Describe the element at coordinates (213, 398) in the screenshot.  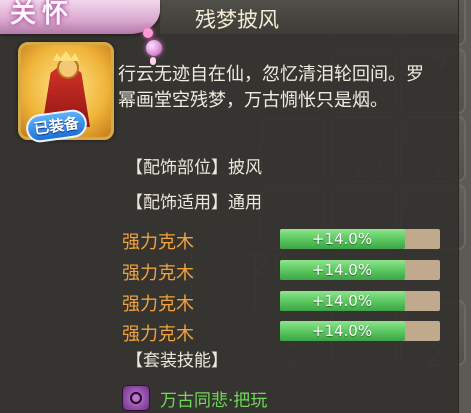
I see `set-skill-name: 万古同悲·把玩` at that location.